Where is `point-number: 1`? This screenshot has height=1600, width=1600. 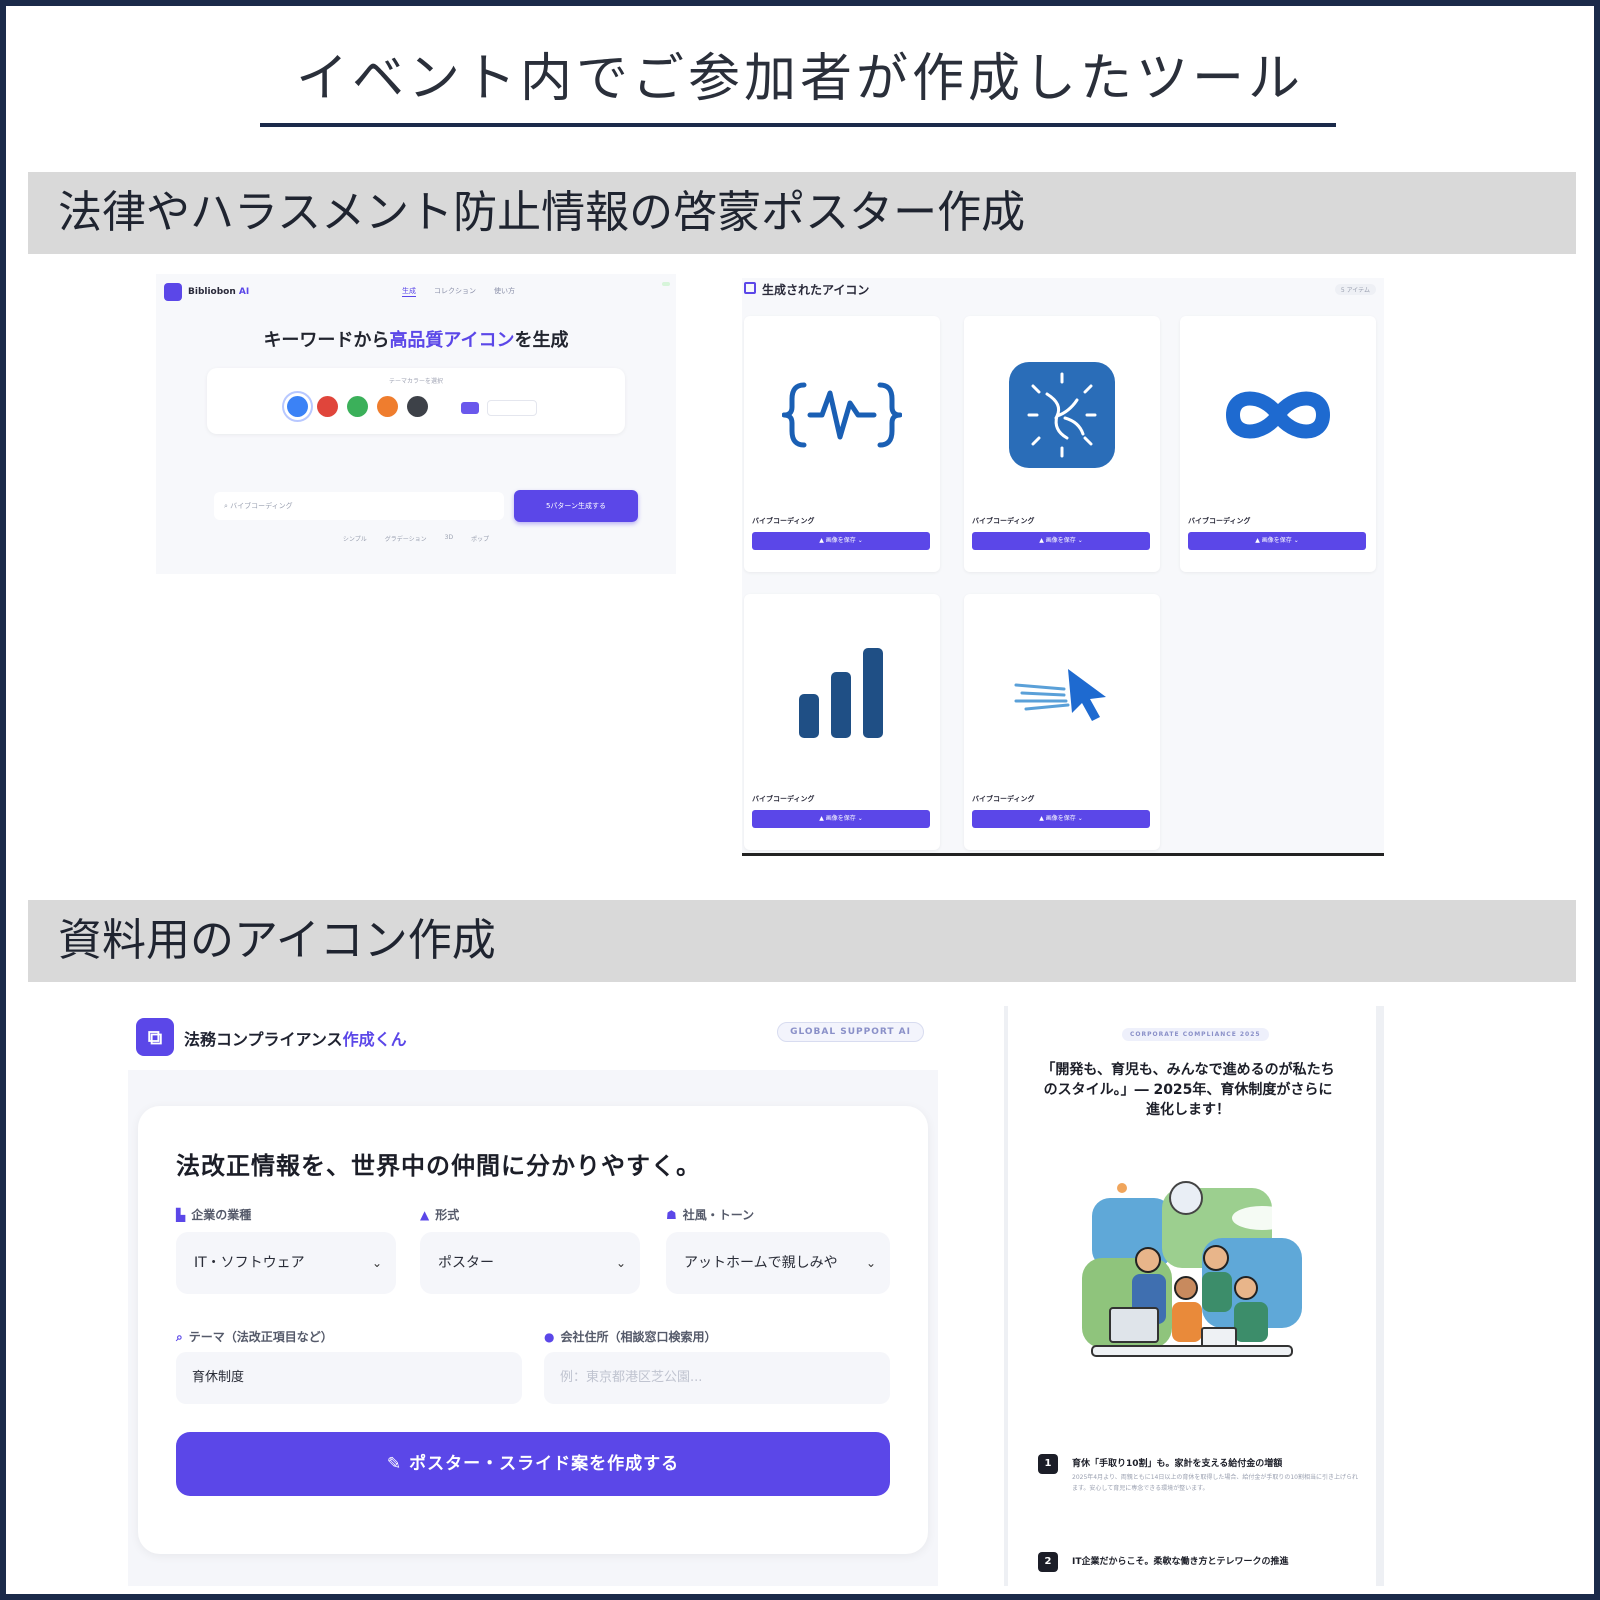 point-number: 1 is located at coordinates (1048, 1464).